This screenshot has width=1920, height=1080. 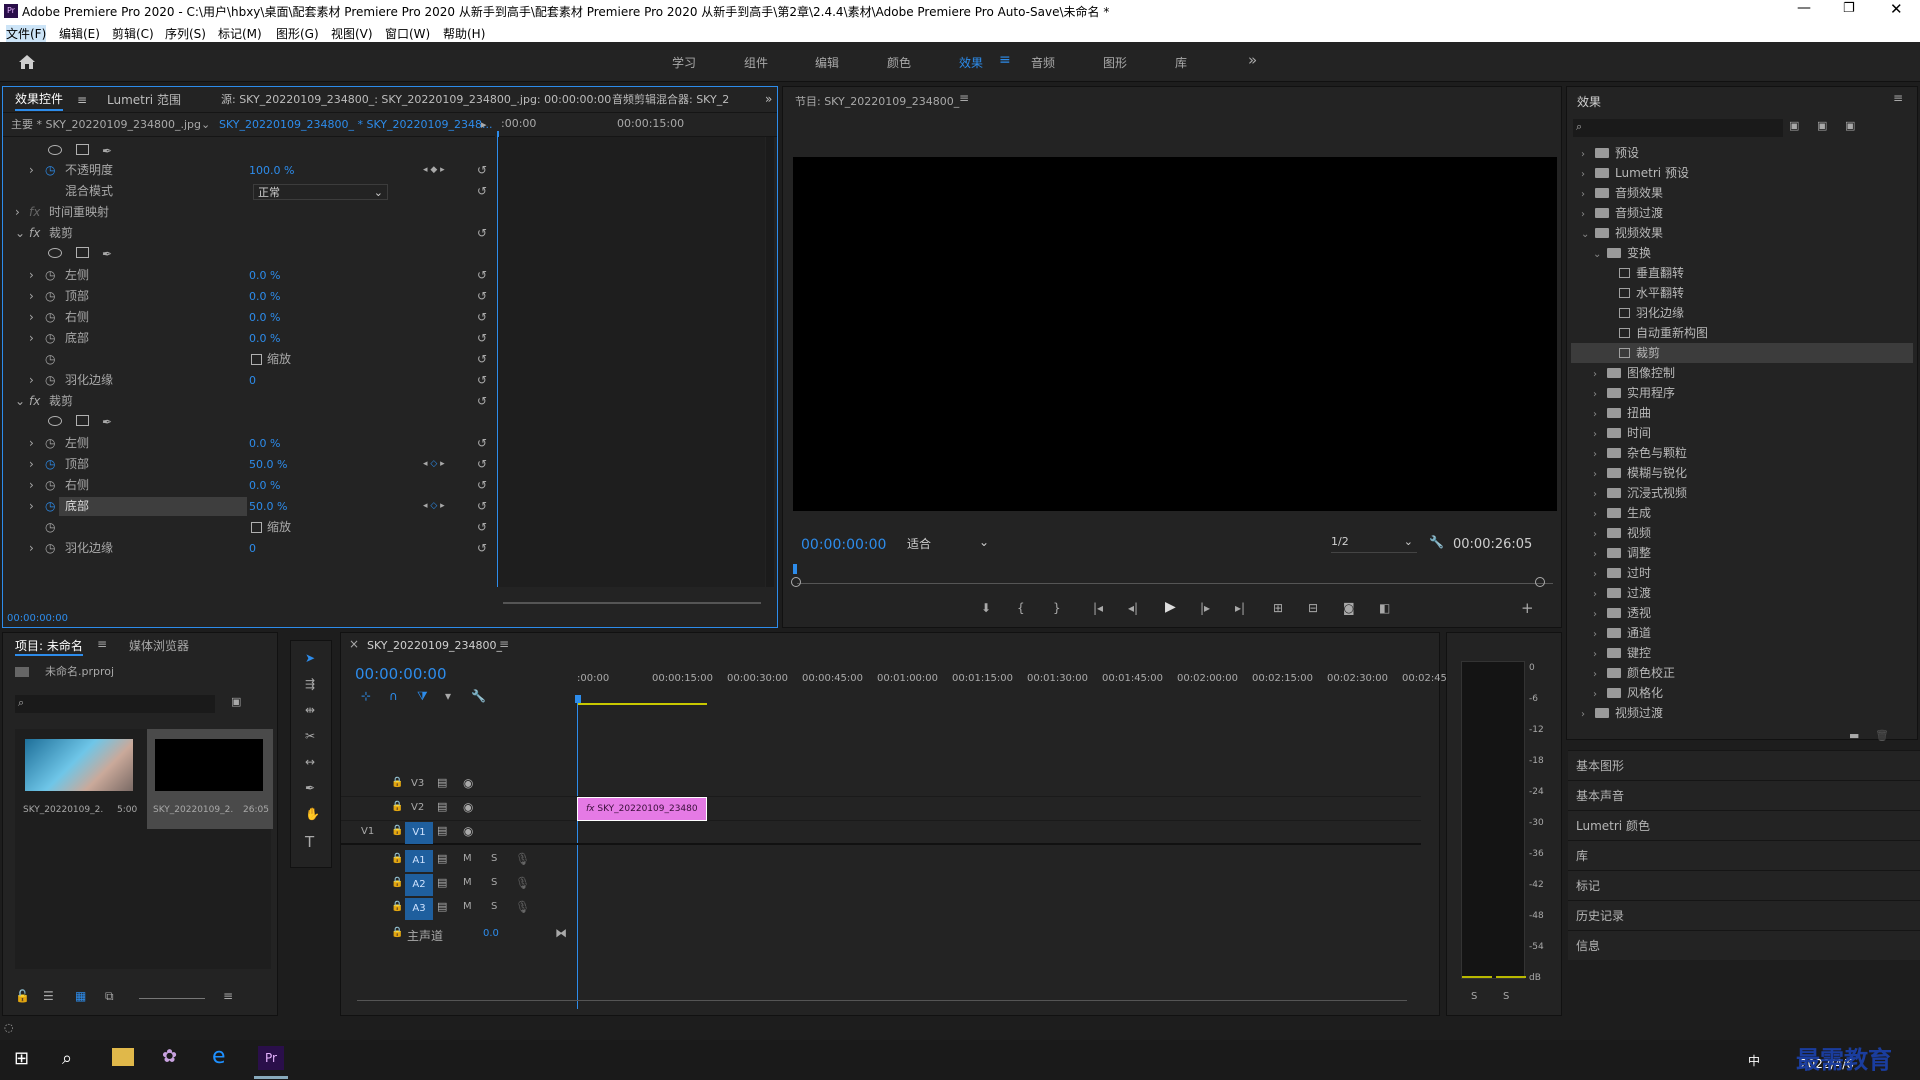 What do you see at coordinates (80, 996) in the screenshot?
I see `icon-view-icon: ▦` at bounding box center [80, 996].